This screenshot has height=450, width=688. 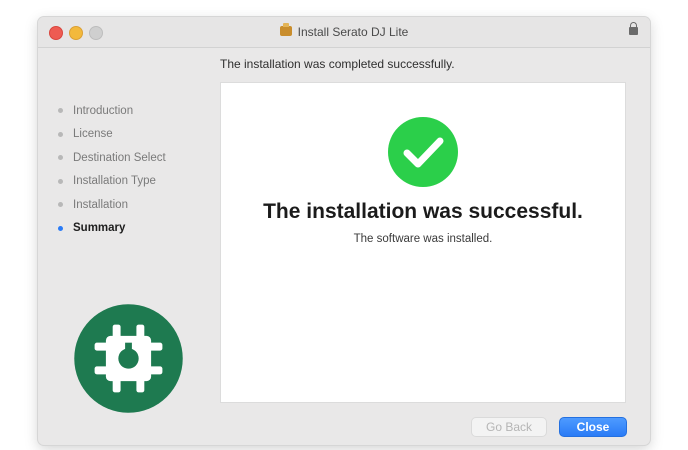 I want to click on step-installation-type: Installation Type, so click(x=112, y=182).